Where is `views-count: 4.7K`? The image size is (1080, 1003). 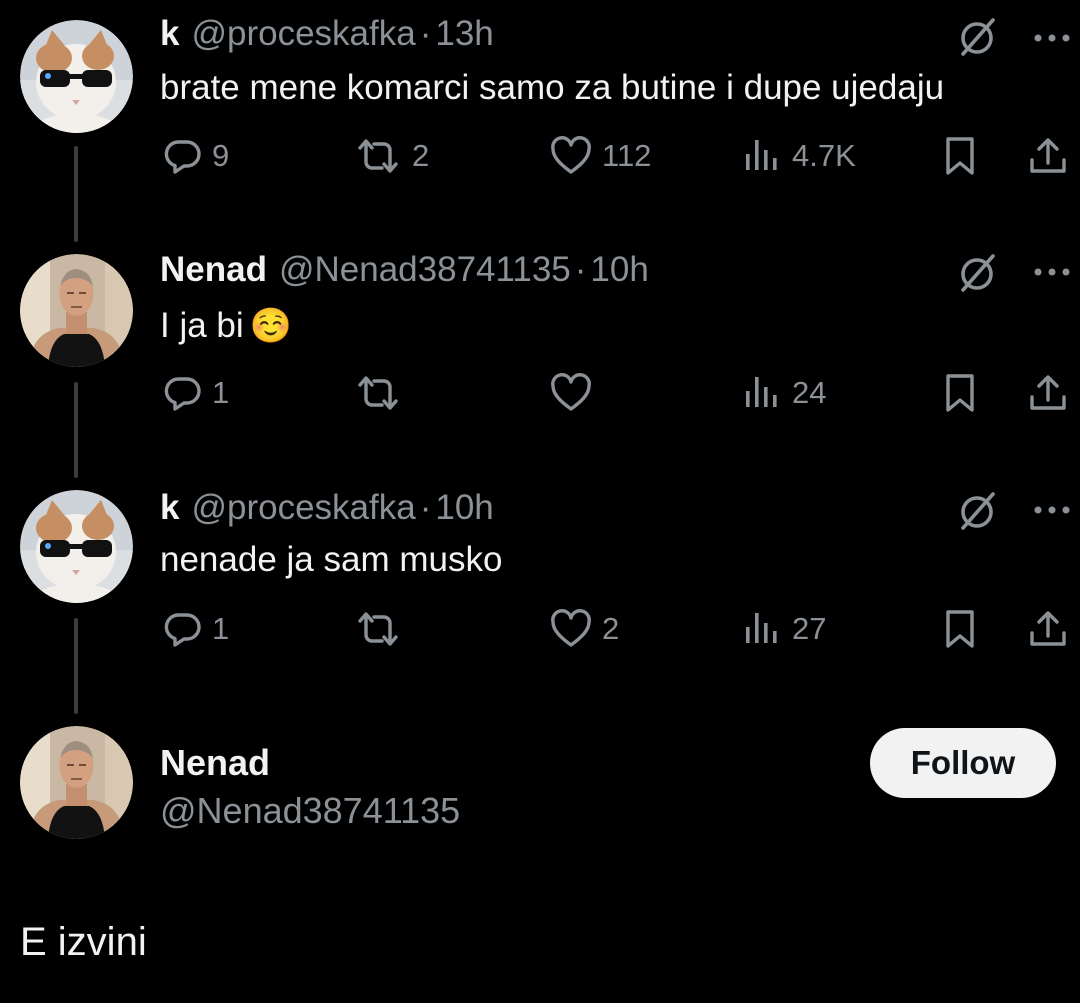 views-count: 4.7K is located at coordinates (824, 155).